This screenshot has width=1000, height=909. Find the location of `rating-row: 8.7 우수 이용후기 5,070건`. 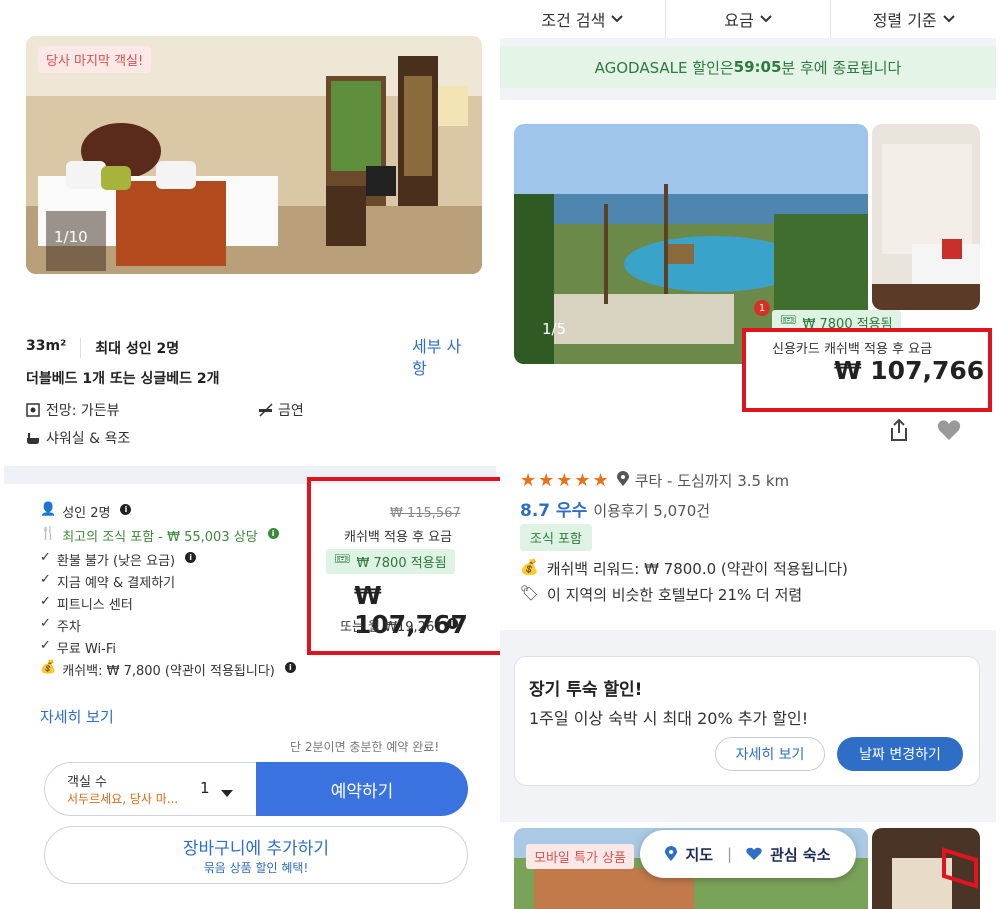

rating-row: 8.7 우수 이용후기 5,070건 is located at coordinates (615, 508).